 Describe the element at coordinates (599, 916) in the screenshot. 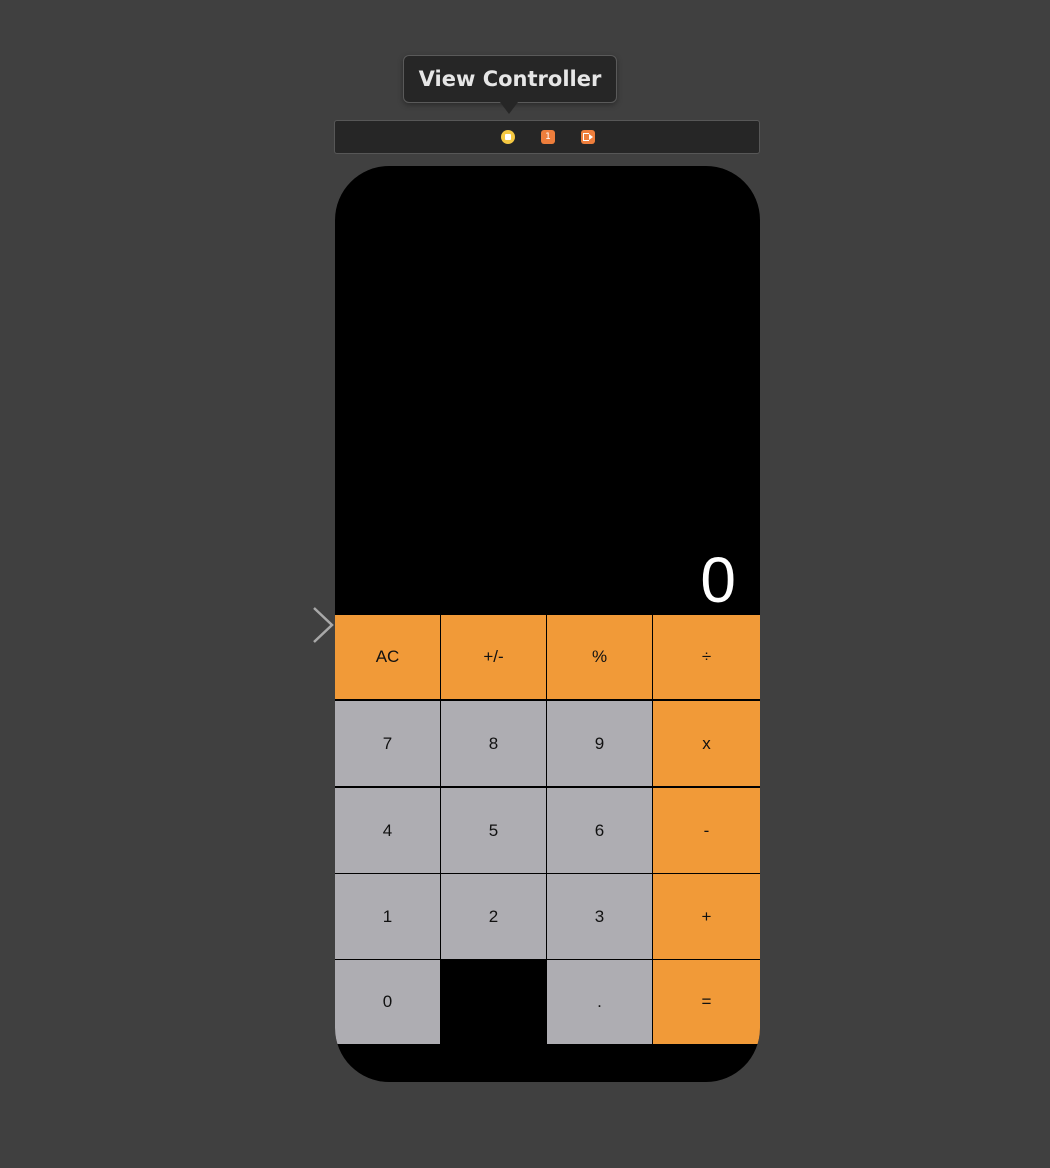

I see `digit-3-button: 3` at that location.